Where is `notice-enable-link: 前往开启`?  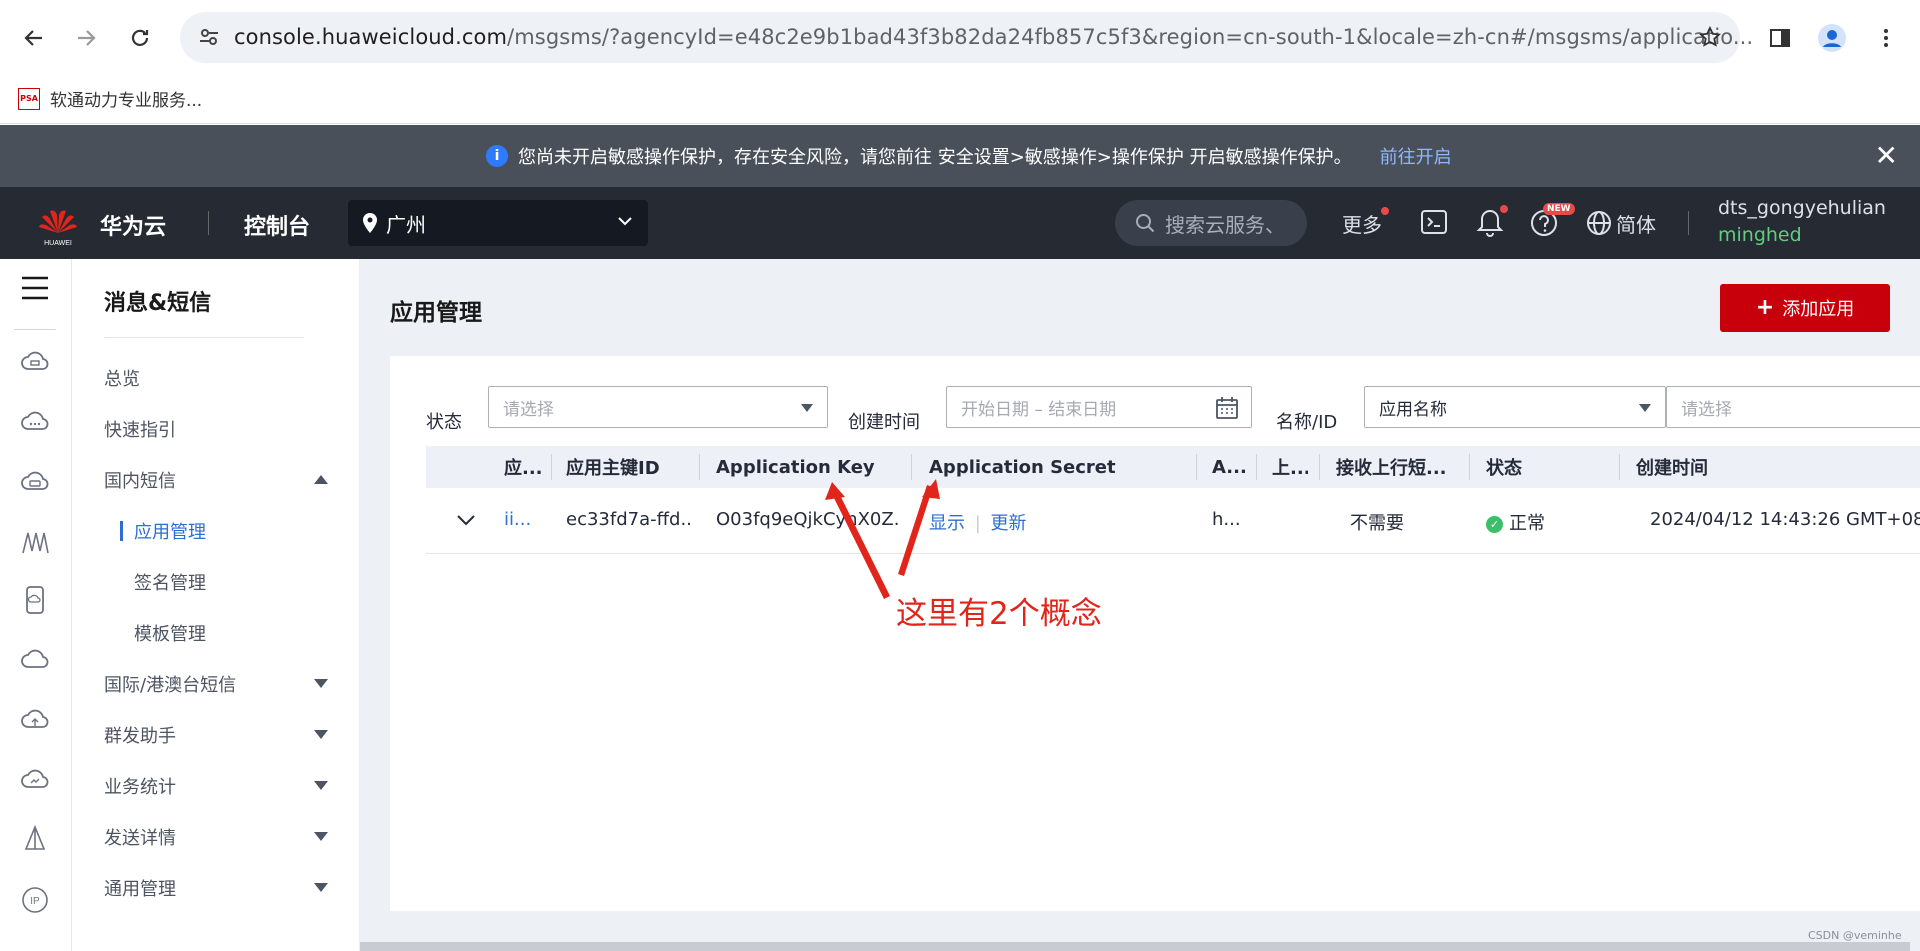
notice-enable-link: 前往开启 is located at coordinates (1416, 156).